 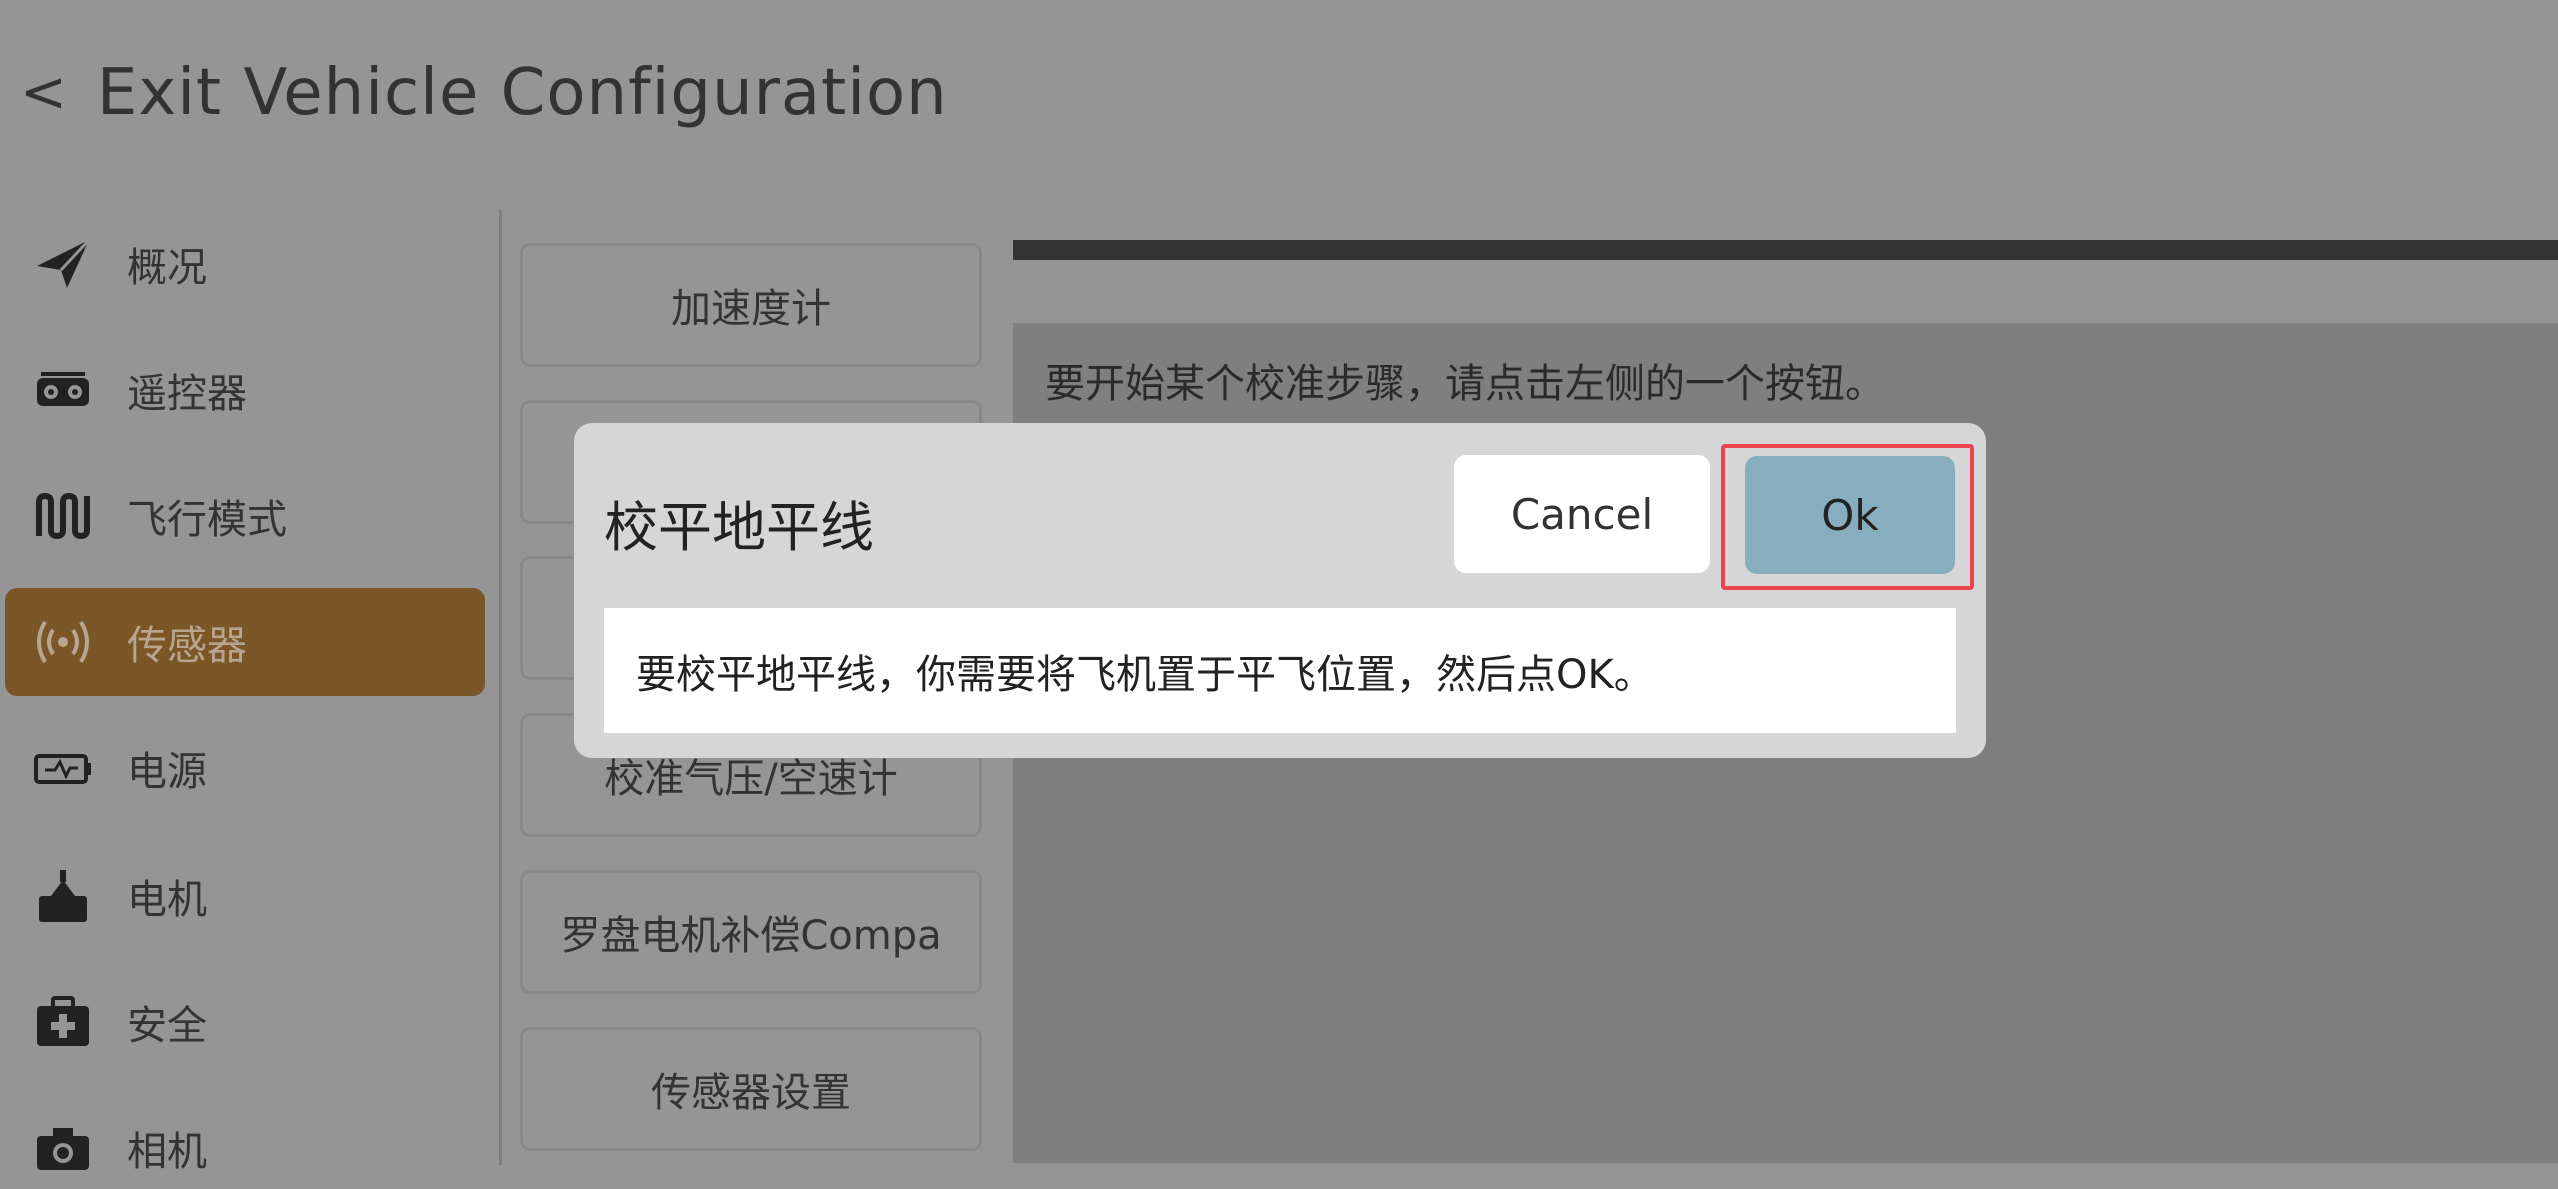 I want to click on sidebar-divider, so click(x=500, y=687).